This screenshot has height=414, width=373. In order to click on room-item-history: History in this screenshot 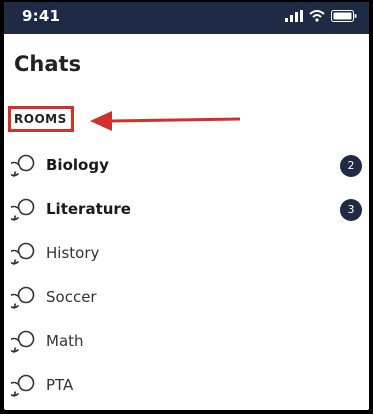, I will do `click(186, 254)`.